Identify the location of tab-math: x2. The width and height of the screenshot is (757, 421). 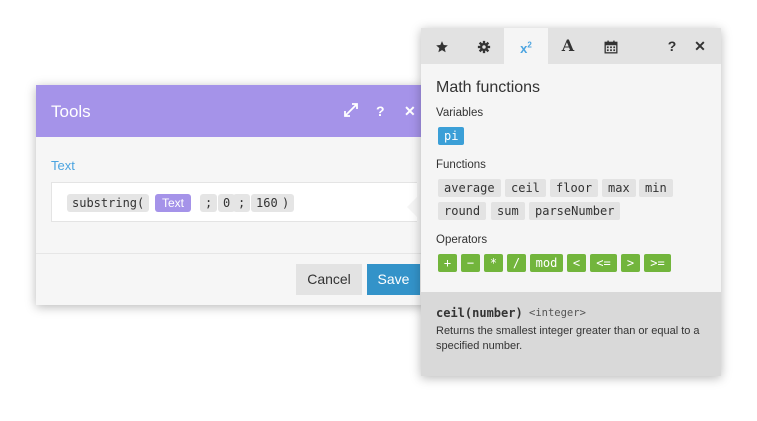
(526, 46).